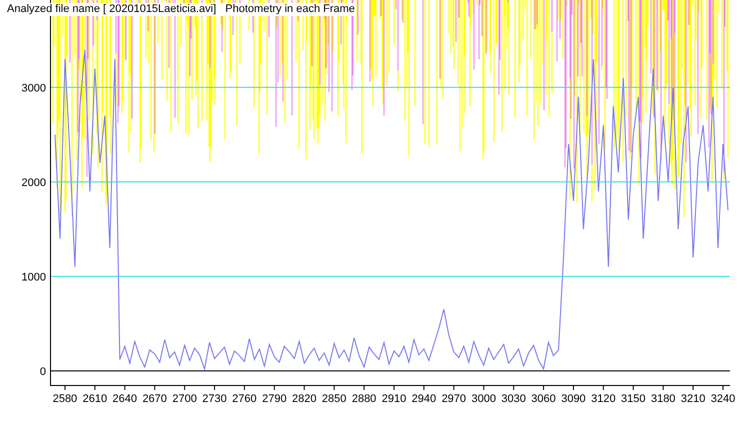 This screenshot has height=425, width=740. I want to click on y-tick-label: 0, so click(43, 372).